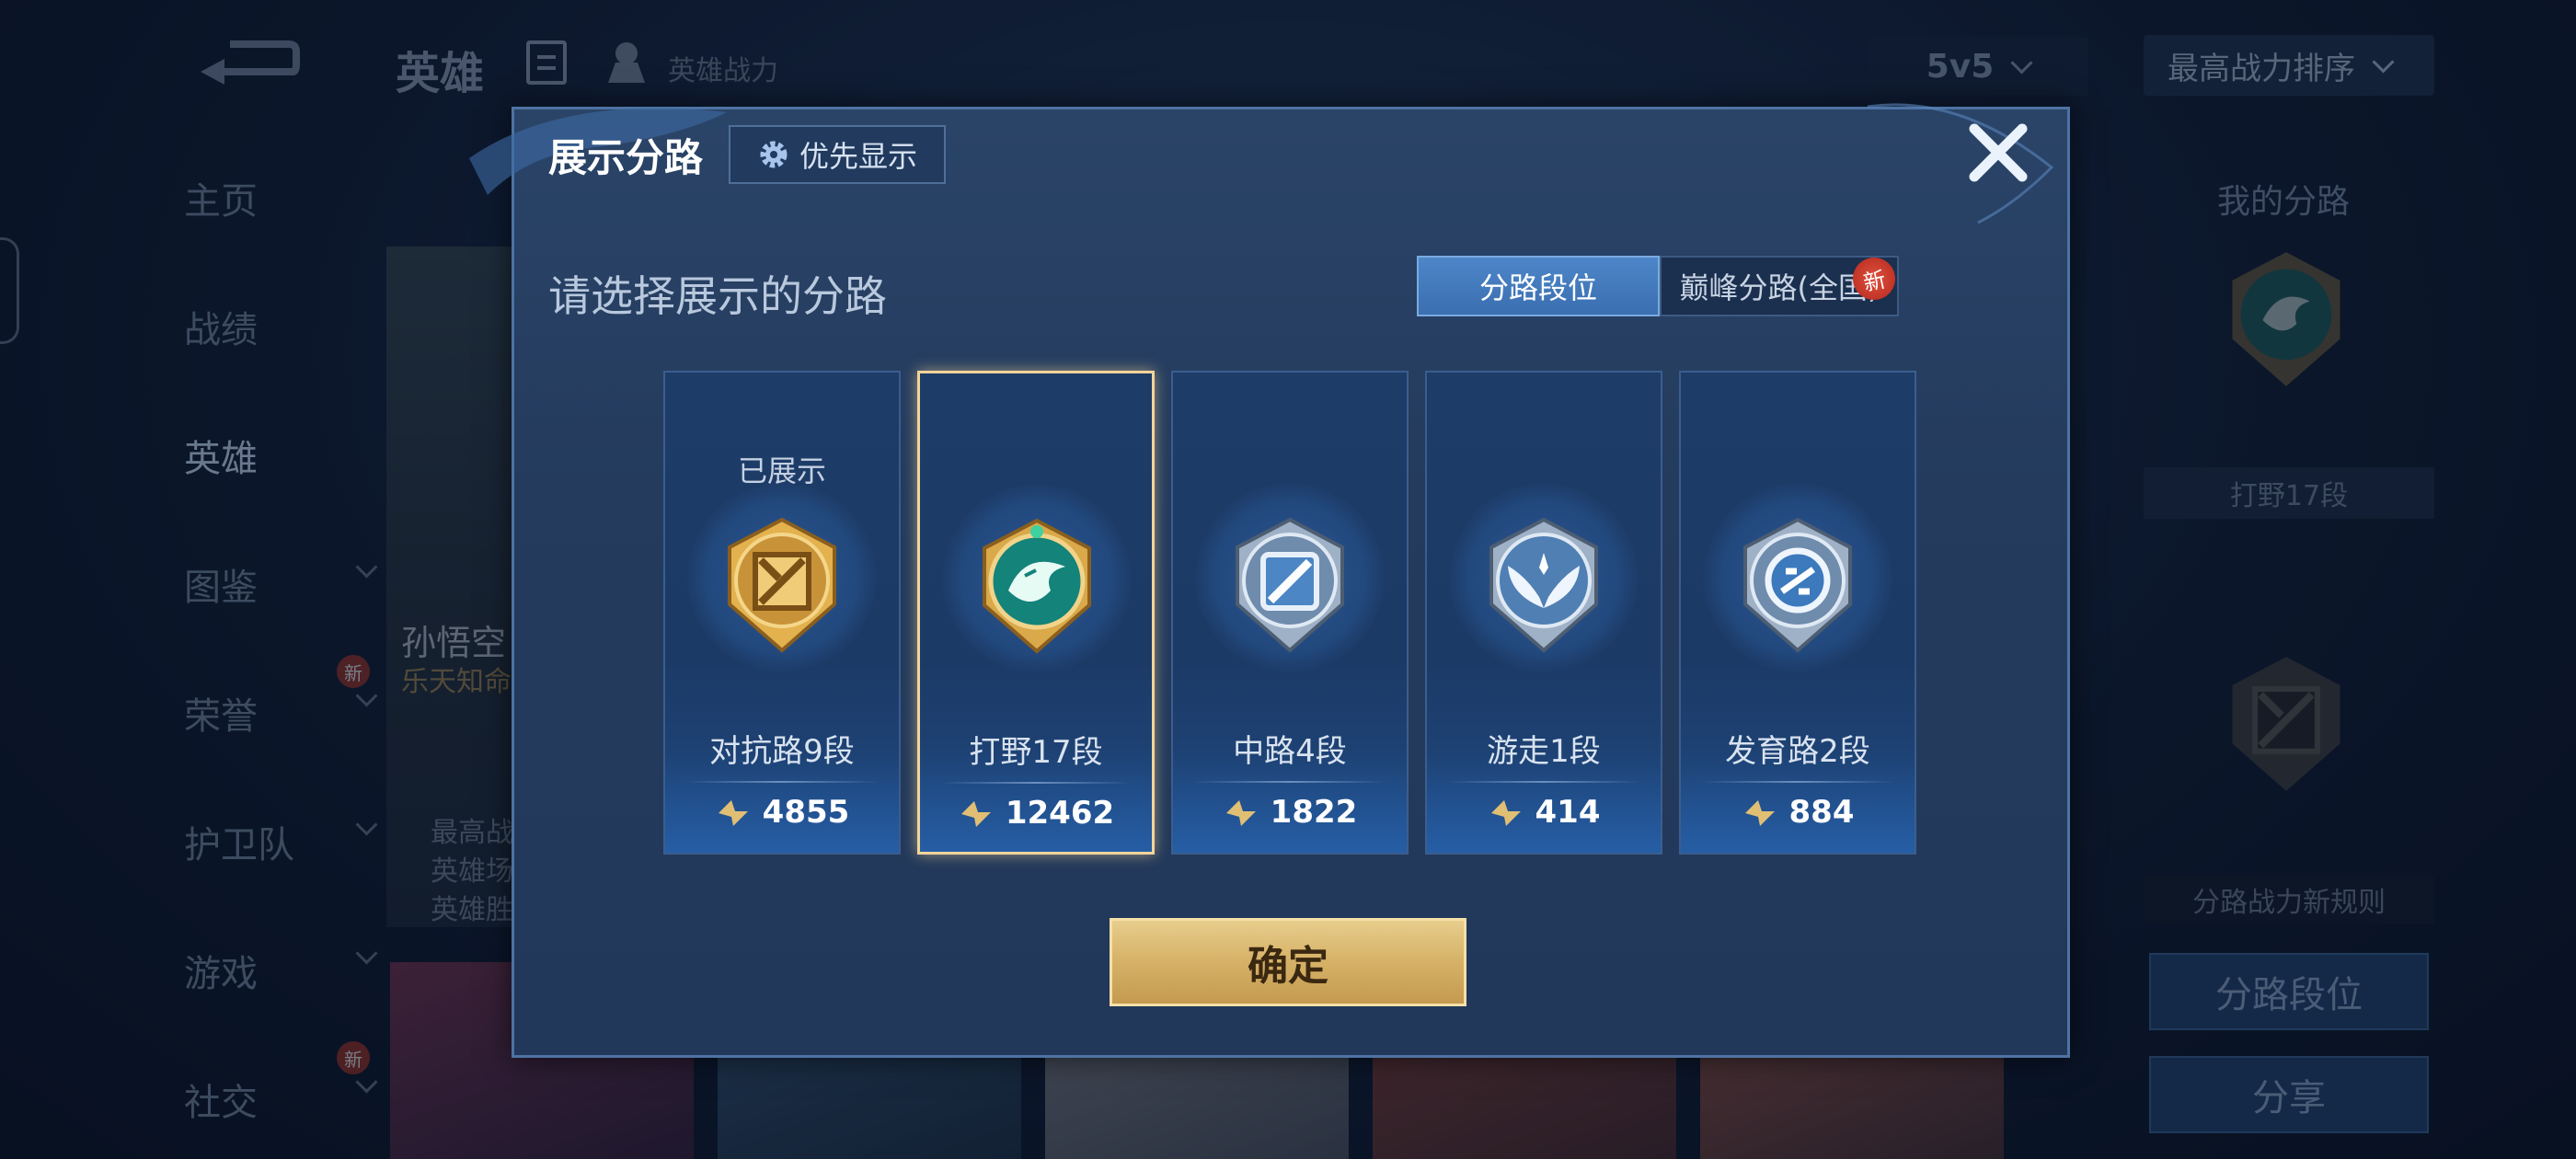 Image resolution: width=2576 pixels, height=1159 pixels. I want to click on lane-power-value: 884, so click(1821, 812).